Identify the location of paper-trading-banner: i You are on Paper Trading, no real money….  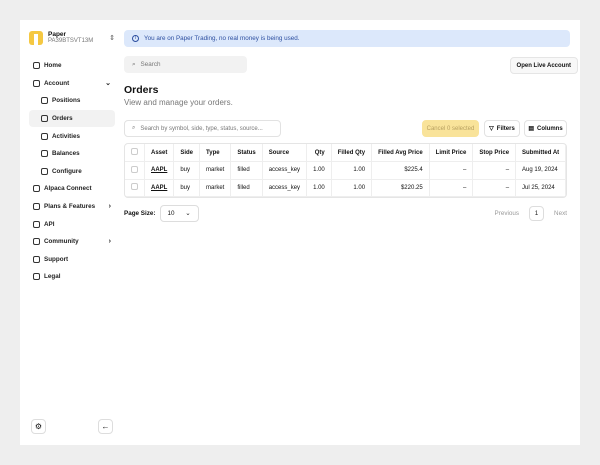
(347, 38).